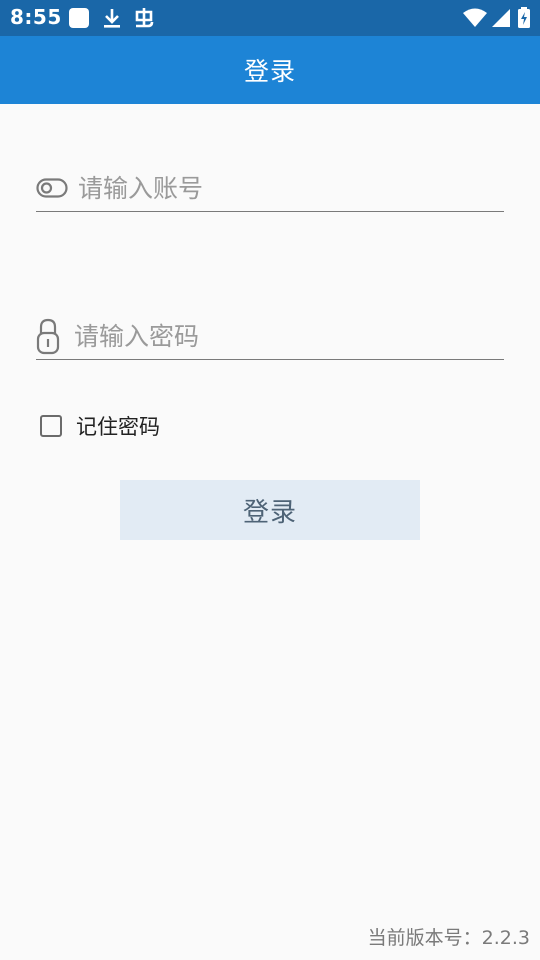 The image size is (540, 960). I want to click on app-bar: 登录, so click(270, 70).